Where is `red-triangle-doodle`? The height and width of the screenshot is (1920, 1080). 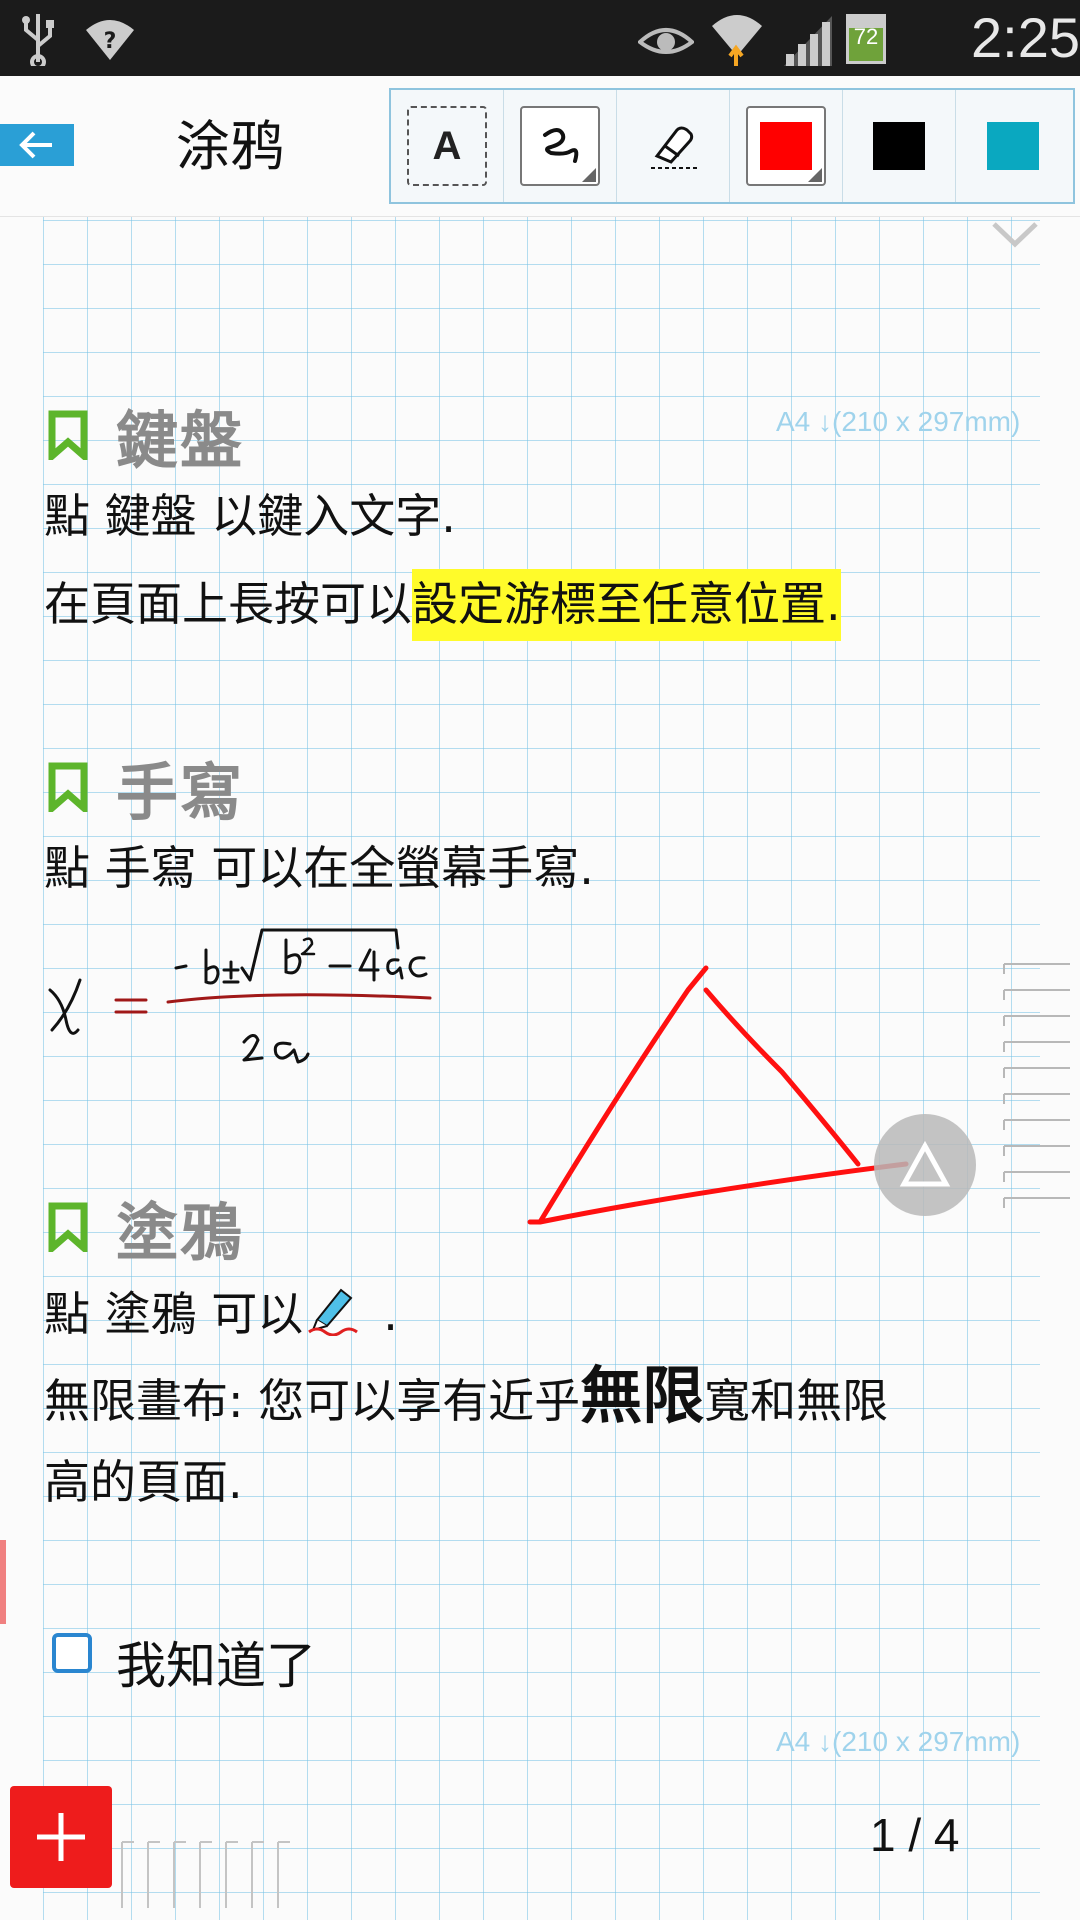
red-triangle-doodle is located at coordinates (718, 1095).